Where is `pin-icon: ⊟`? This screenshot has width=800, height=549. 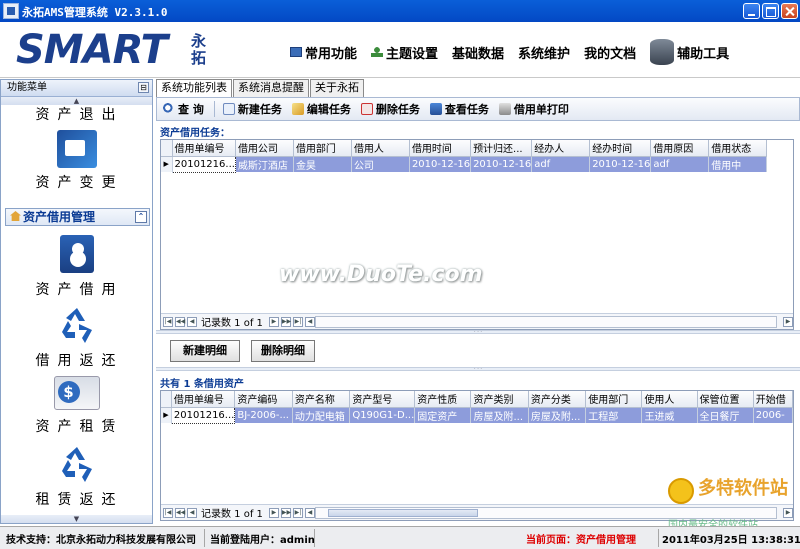
pin-icon: ⊟ is located at coordinates (143, 87).